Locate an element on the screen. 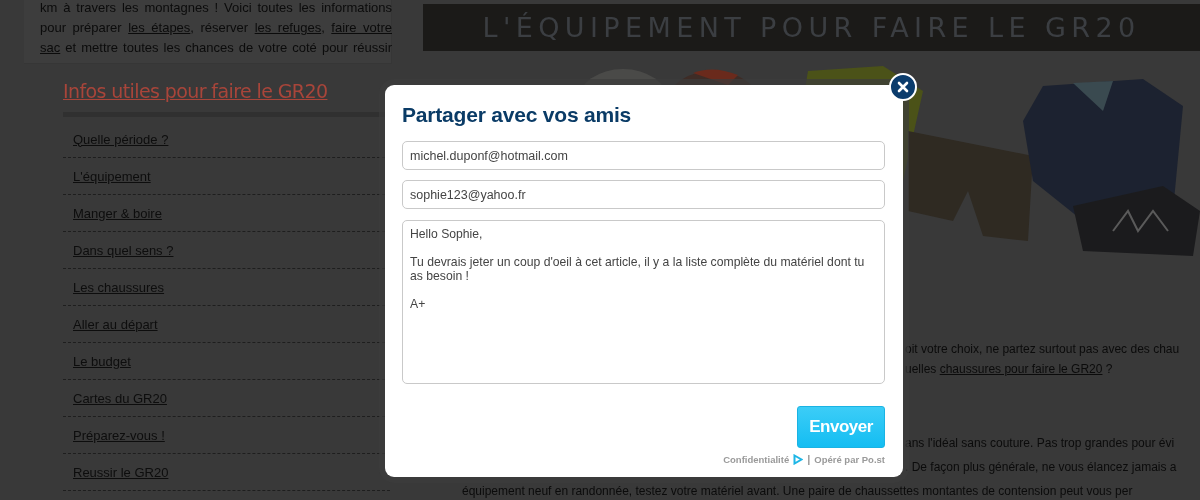 This screenshot has width=1200, height=500. operator-link: Opéré par Po.st is located at coordinates (849, 459).